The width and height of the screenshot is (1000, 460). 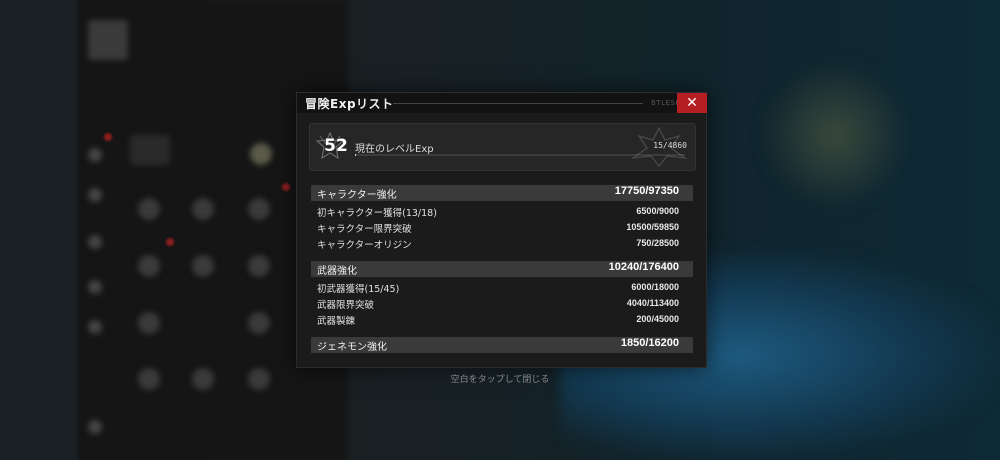 What do you see at coordinates (337, 271) in the screenshot?
I see `section-label: 武器強化` at bounding box center [337, 271].